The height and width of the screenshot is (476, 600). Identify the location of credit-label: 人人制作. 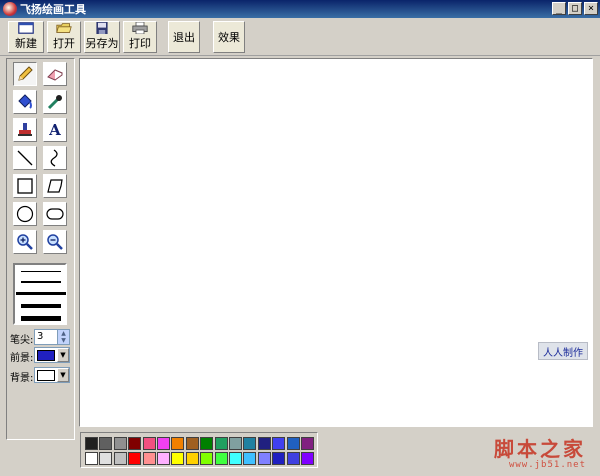
(563, 351).